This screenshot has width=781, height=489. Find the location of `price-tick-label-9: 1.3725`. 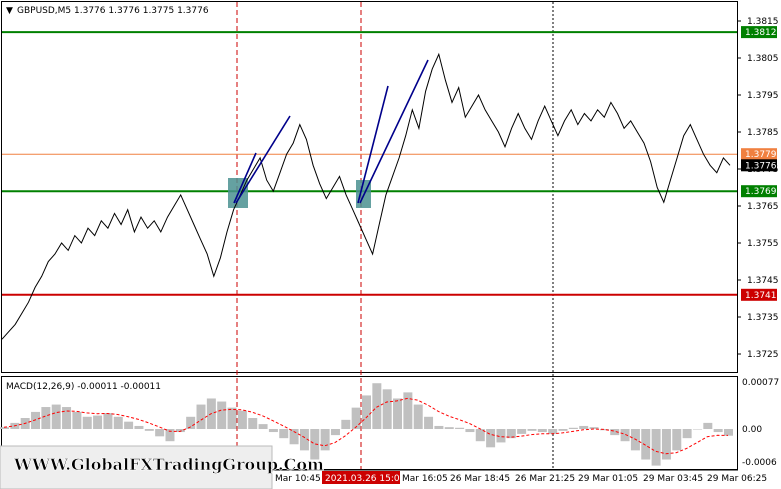

price-tick-label-9: 1.3725 is located at coordinates (763, 355).